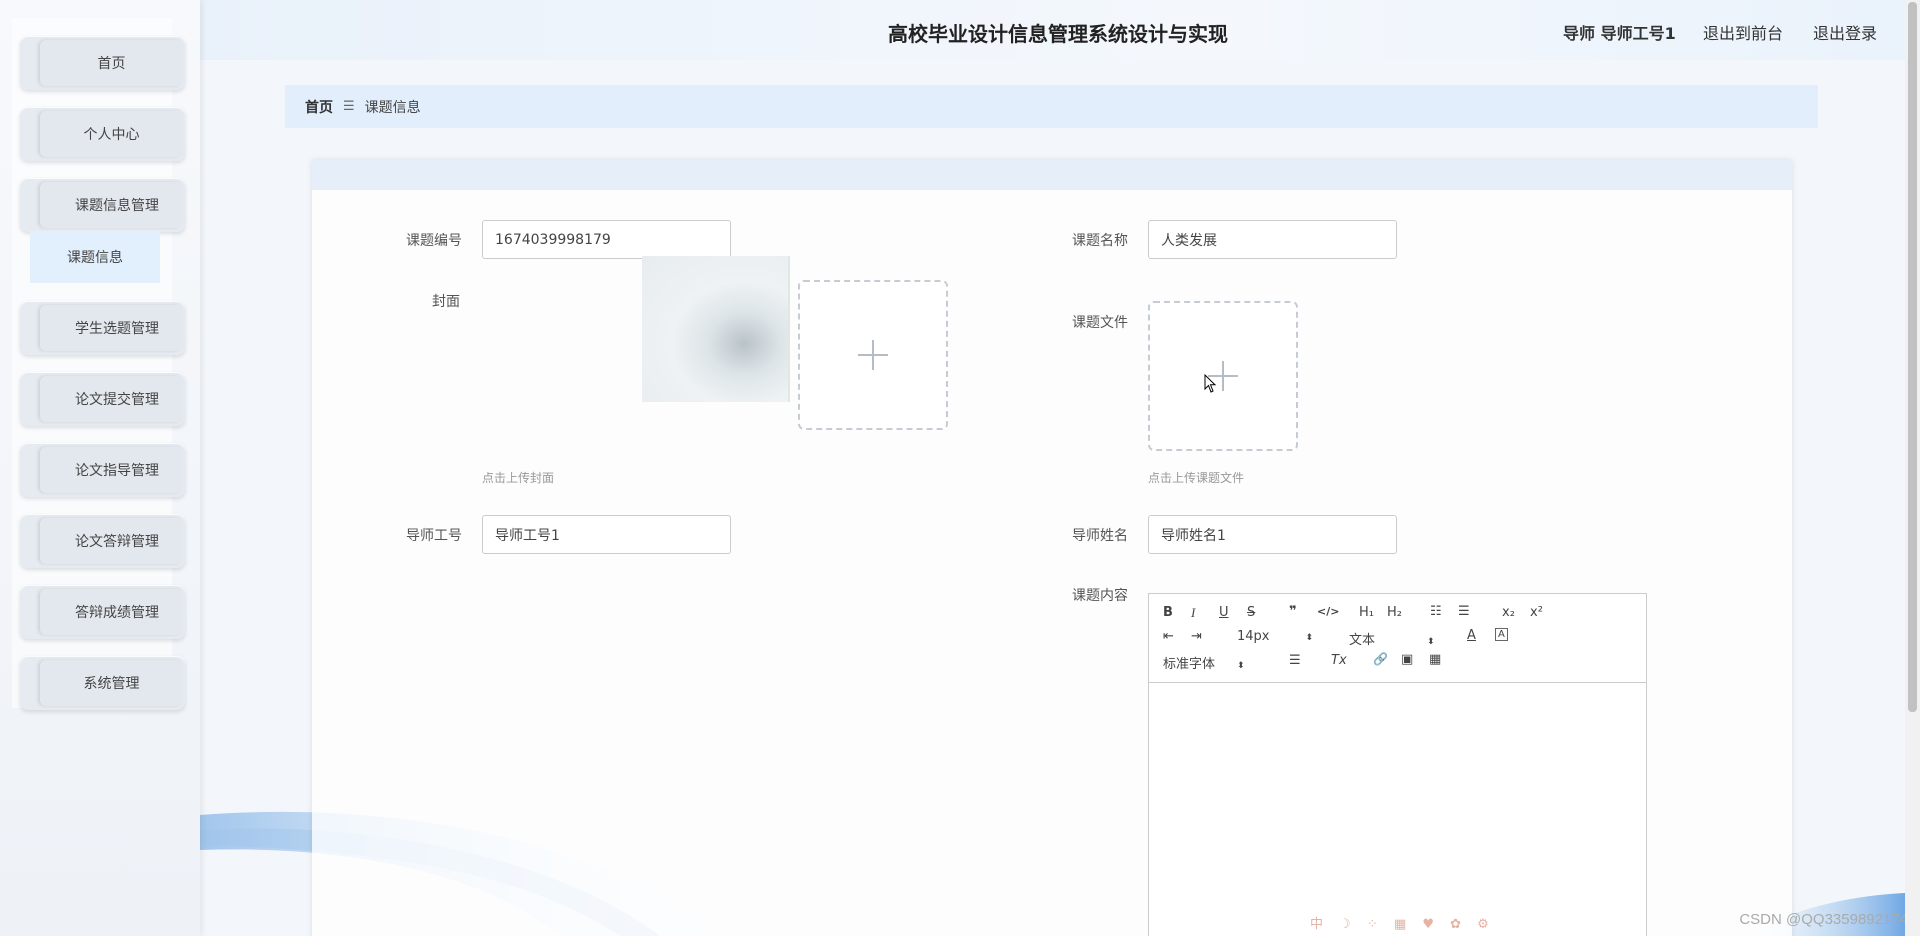 The width and height of the screenshot is (1920, 936). Describe the element at coordinates (1392, 638) in the screenshot. I see `header-select: 文本 ⬍` at that location.